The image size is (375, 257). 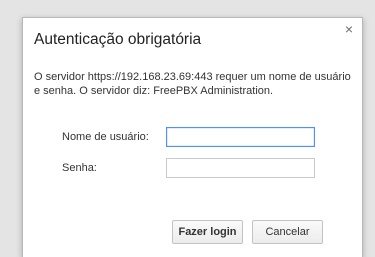 I want to click on password-label: Senha:, so click(x=79, y=168).